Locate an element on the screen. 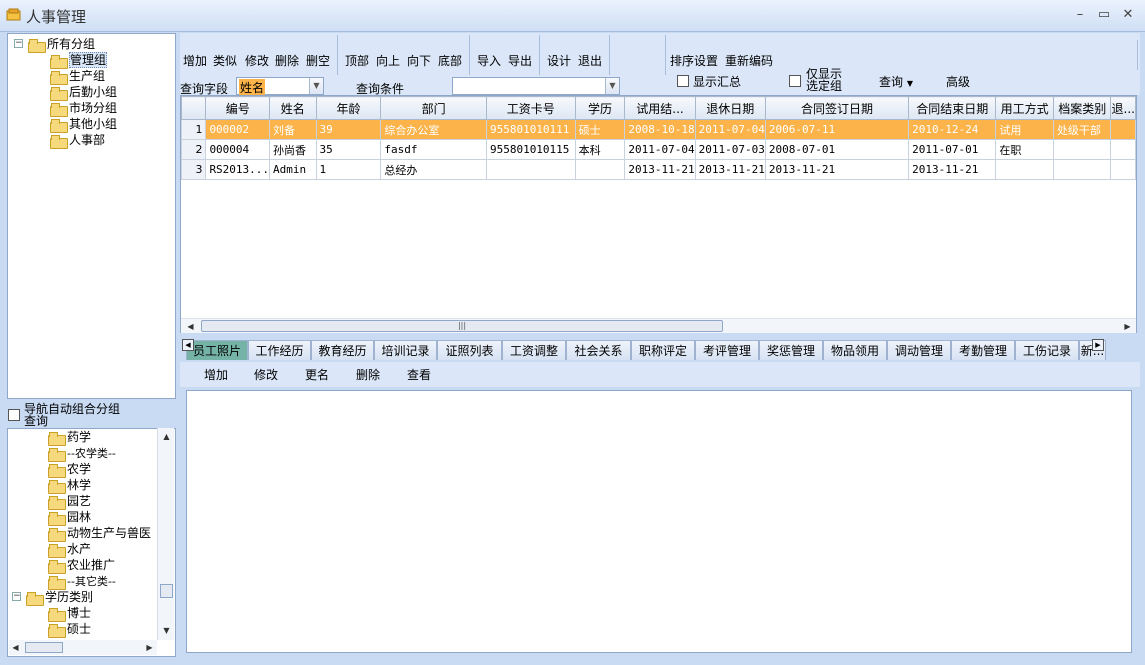 The height and width of the screenshot is (665, 1145). tree-item: 林学 is located at coordinates (69, 485).